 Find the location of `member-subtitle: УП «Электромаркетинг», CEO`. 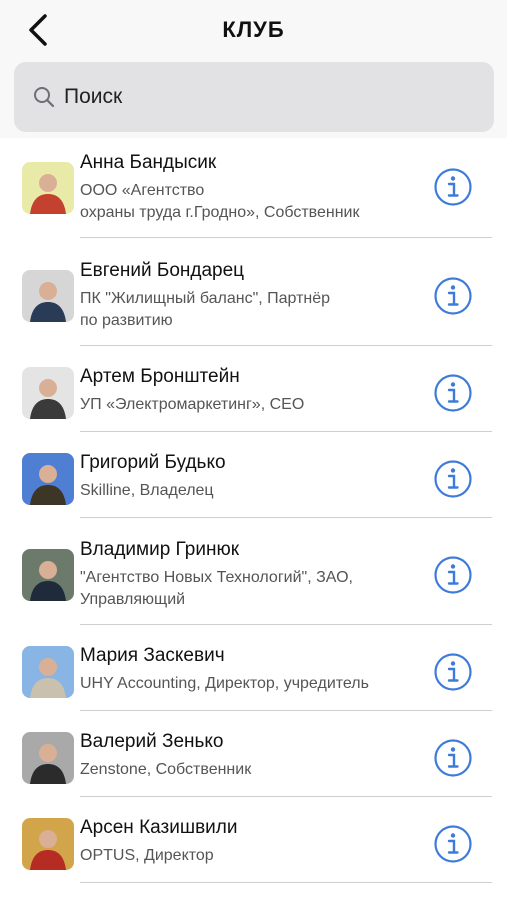

member-subtitle: УП «Электромаркетинг», CEO is located at coordinates (192, 404).